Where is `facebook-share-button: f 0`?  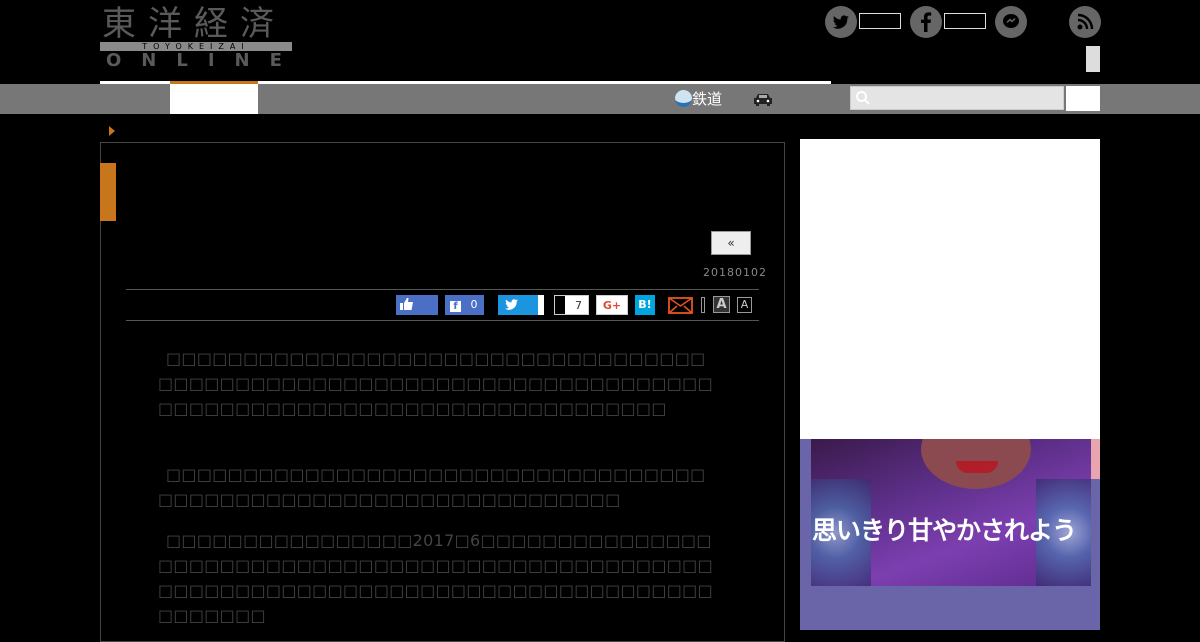
facebook-share-button: f 0 is located at coordinates (464, 305).